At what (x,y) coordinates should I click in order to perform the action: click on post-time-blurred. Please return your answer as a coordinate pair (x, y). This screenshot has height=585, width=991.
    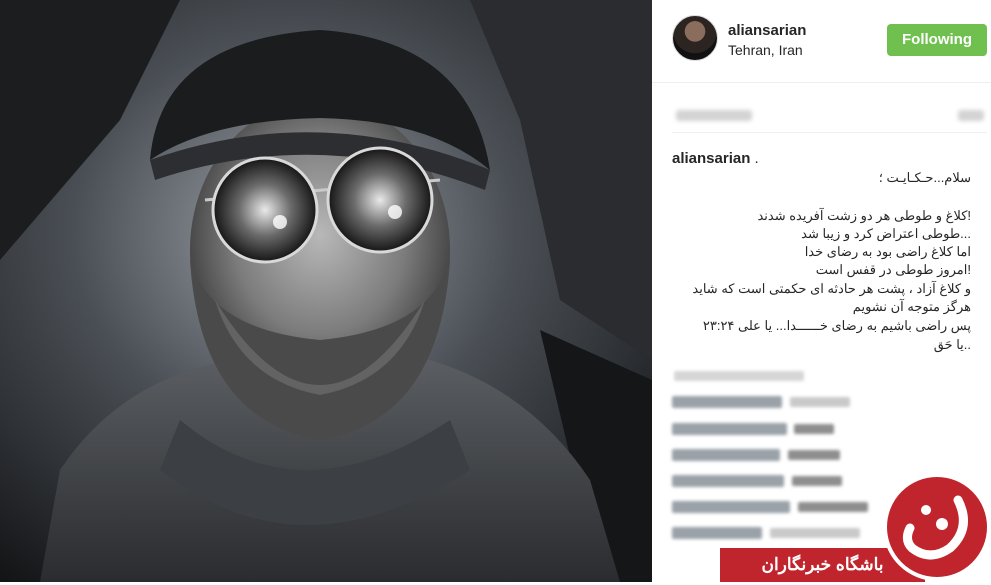
    Looking at the image, I should click on (971, 115).